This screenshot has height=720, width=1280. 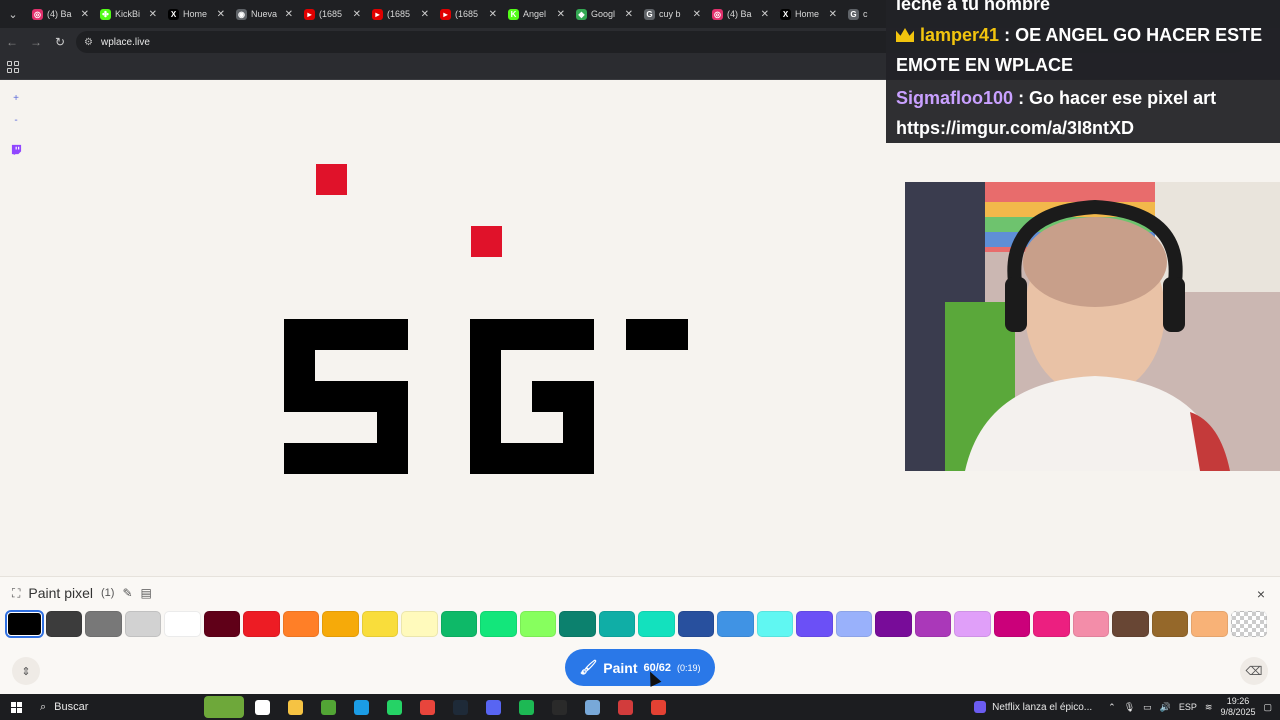 What do you see at coordinates (127, 593) in the screenshot?
I see `pencil-icon: ✎` at bounding box center [127, 593].